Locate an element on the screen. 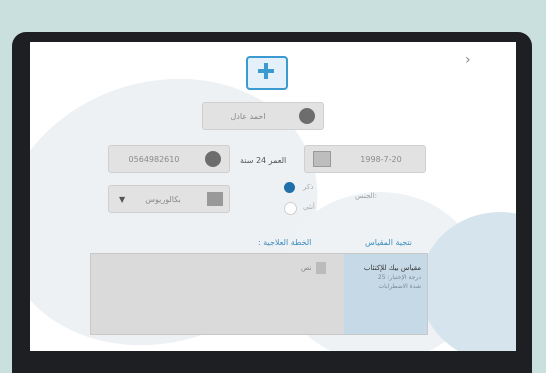 Image resolution: width=546 pixels, height=373 pixels. phone-field: 0564982610 is located at coordinates (169, 159).